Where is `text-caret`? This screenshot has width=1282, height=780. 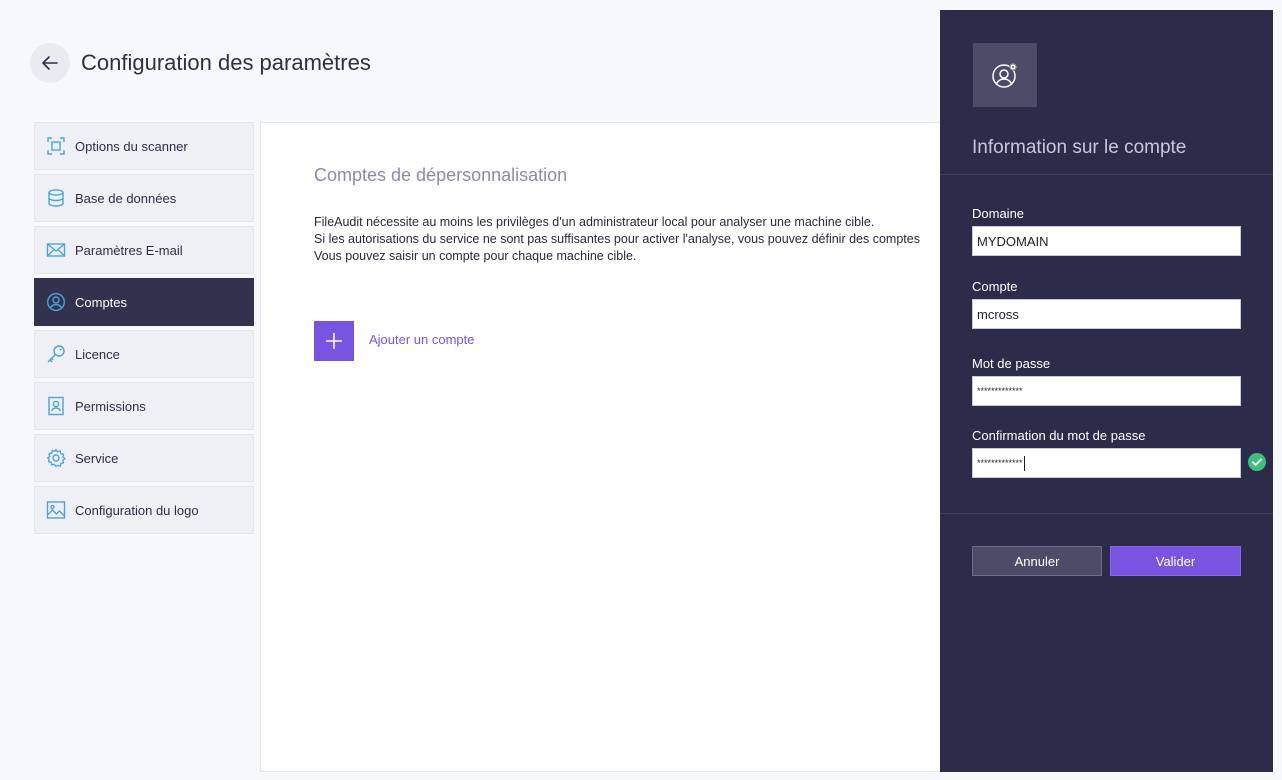 text-caret is located at coordinates (1024, 463).